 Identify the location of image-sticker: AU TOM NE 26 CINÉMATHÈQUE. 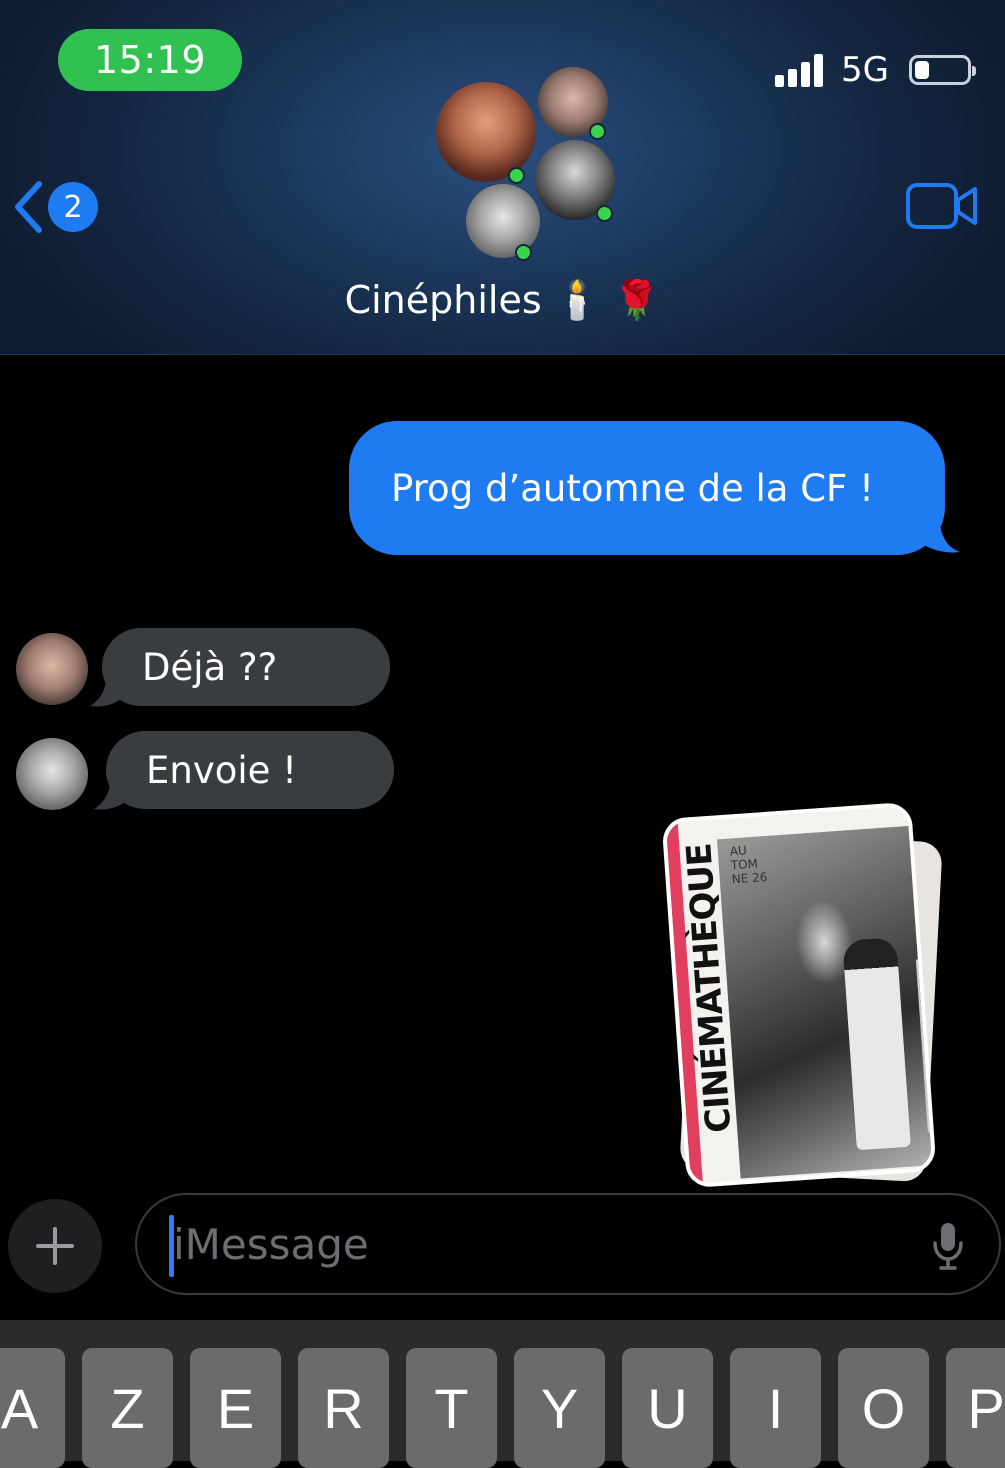
(802, 996).